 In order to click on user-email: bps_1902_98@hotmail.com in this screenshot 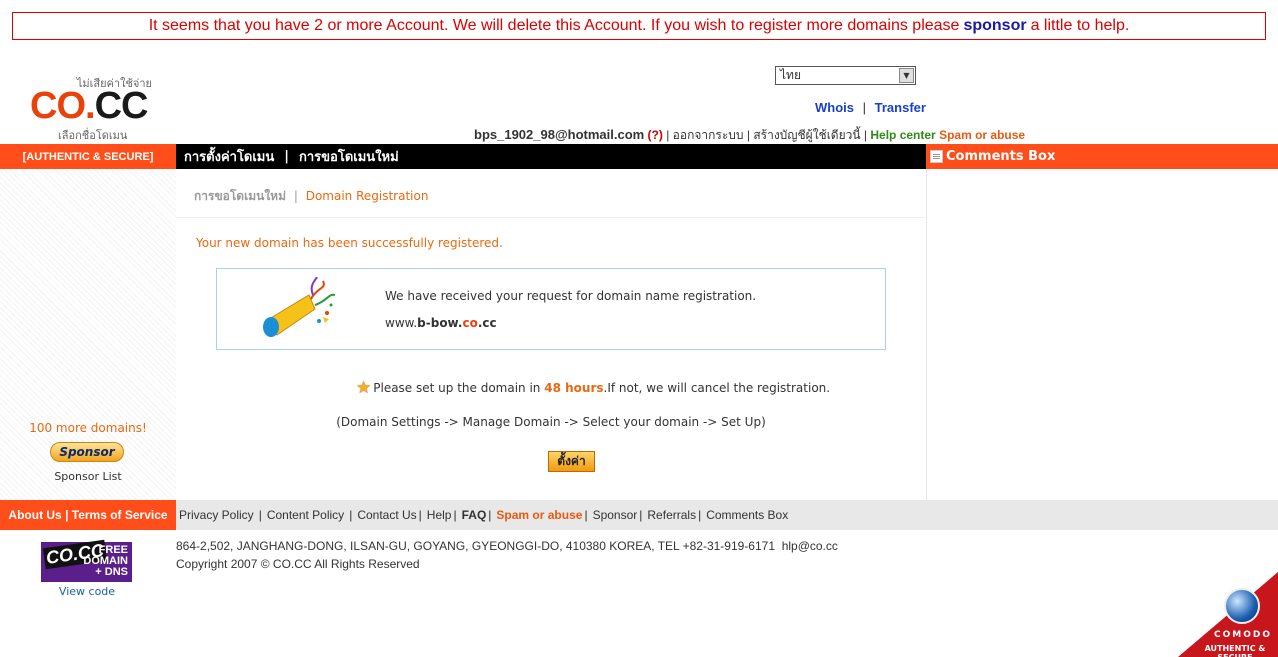, I will do `click(559, 134)`.